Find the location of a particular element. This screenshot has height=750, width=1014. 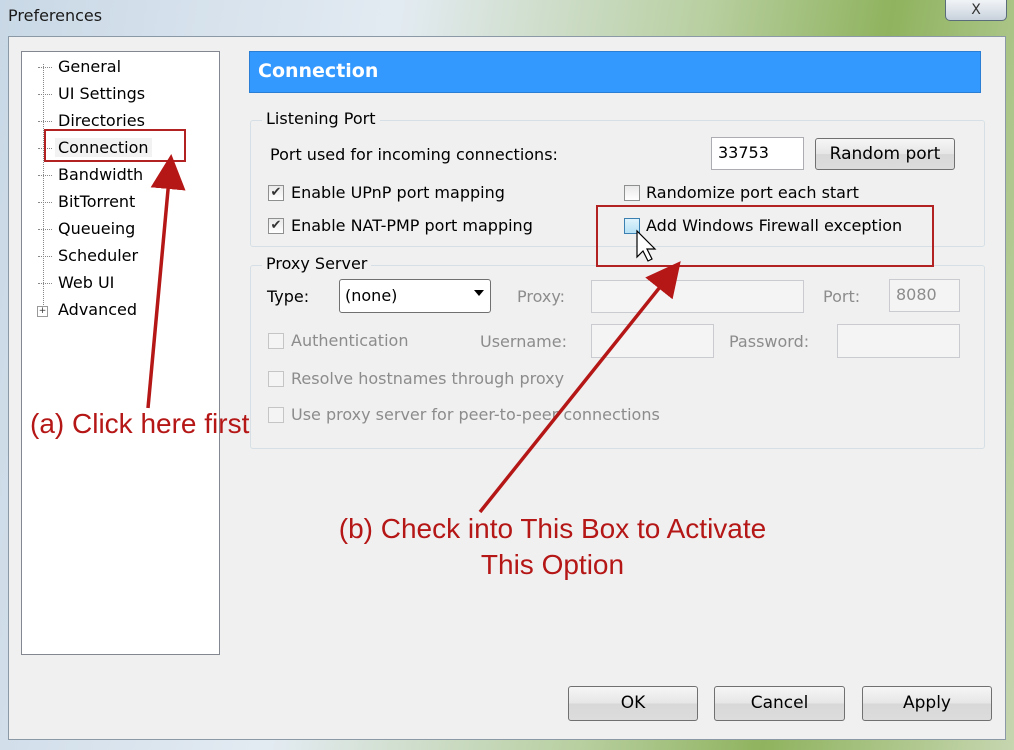

annotation-b-line1: (b) Check into This Box to Activate is located at coordinates (552, 528).